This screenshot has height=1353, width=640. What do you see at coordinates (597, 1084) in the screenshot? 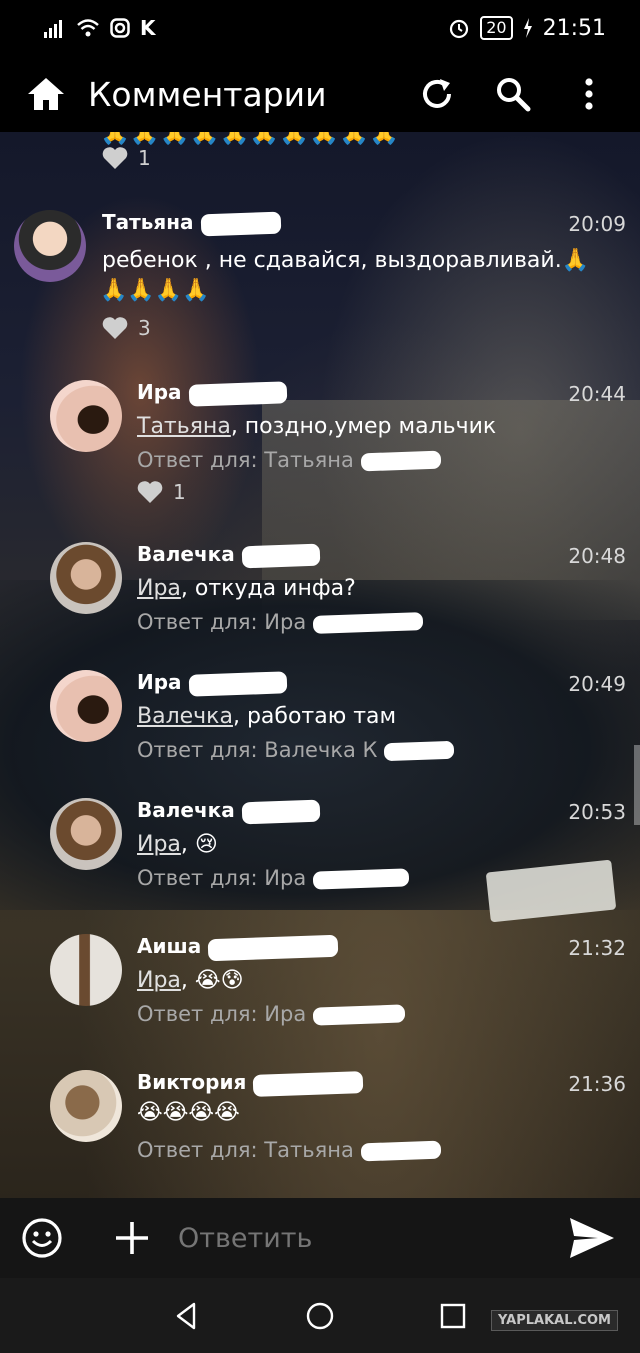
I see `comment-time: 21:36` at bounding box center [597, 1084].